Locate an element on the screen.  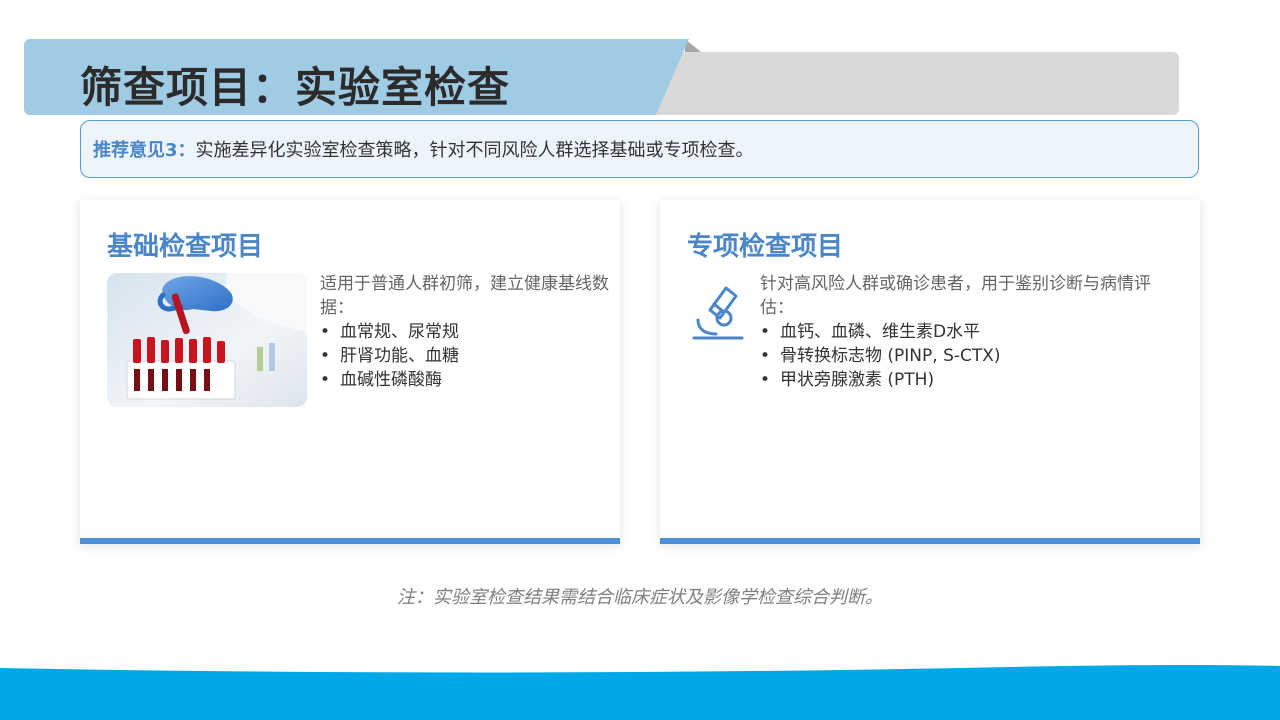
card-title: 专项检查项目 is located at coordinates (765, 247).